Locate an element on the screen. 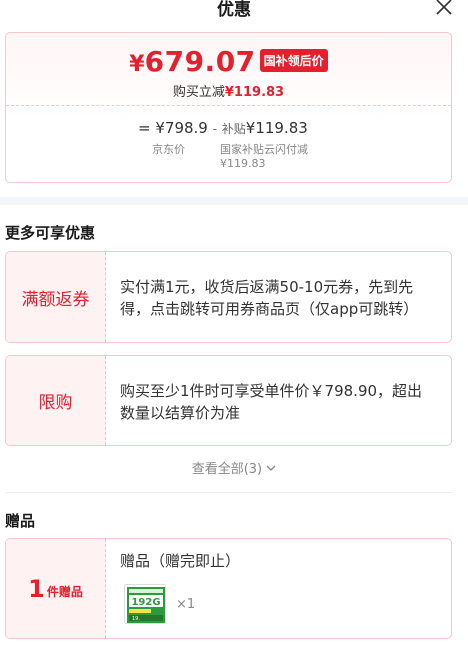 This screenshot has height=670, width=468. subsidy-description: 国家补贴云闪付减 ¥119.83 is located at coordinates (264, 157).